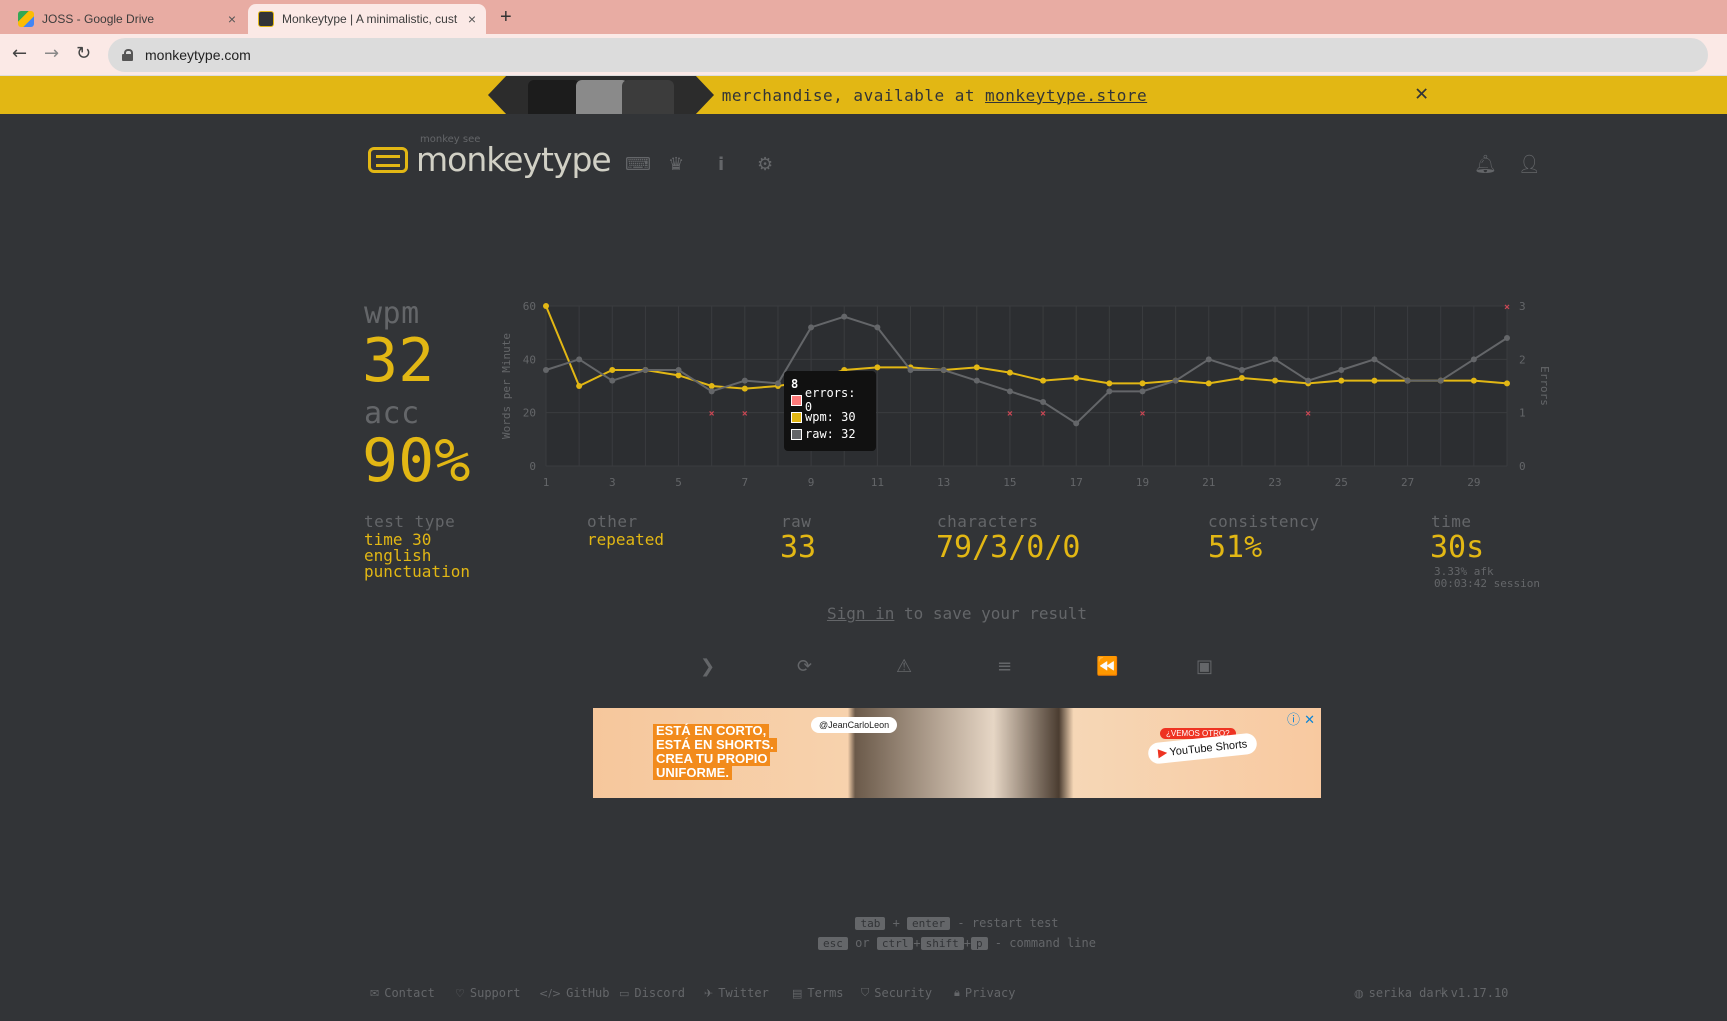  Describe the element at coordinates (1204, 666) in the screenshot. I see `screenshot-icon: ▣` at that location.